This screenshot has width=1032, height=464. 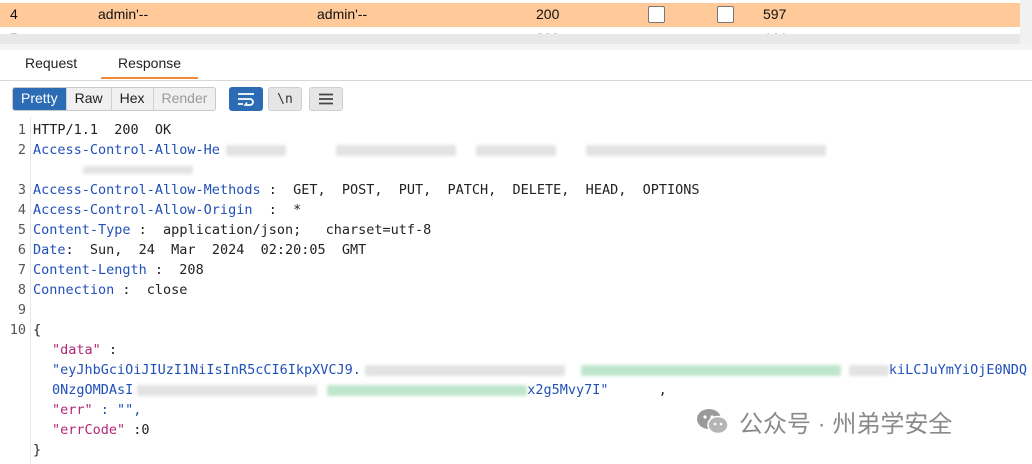 I want to click on tab-response: Response, so click(x=150, y=67).